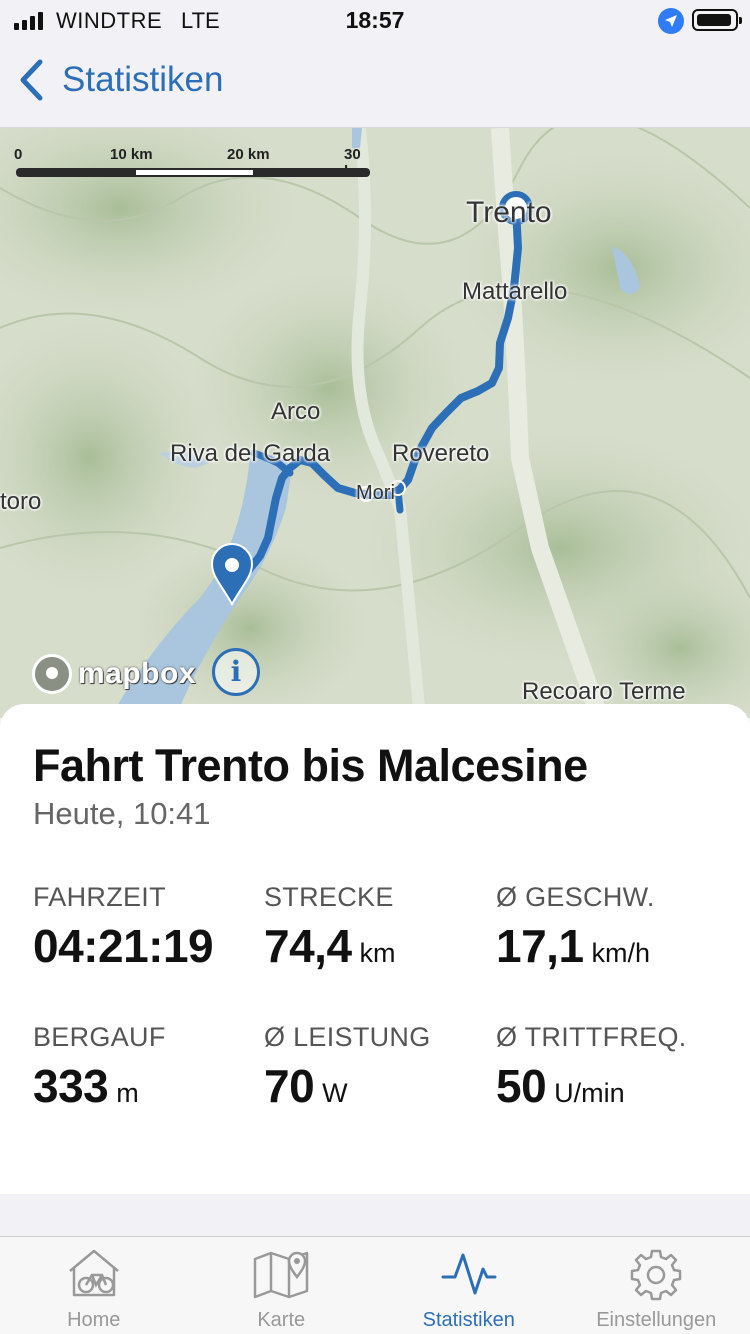 This screenshot has height=1334, width=750. Describe the element at coordinates (717, 20) in the screenshot. I see `battery-icon` at that location.